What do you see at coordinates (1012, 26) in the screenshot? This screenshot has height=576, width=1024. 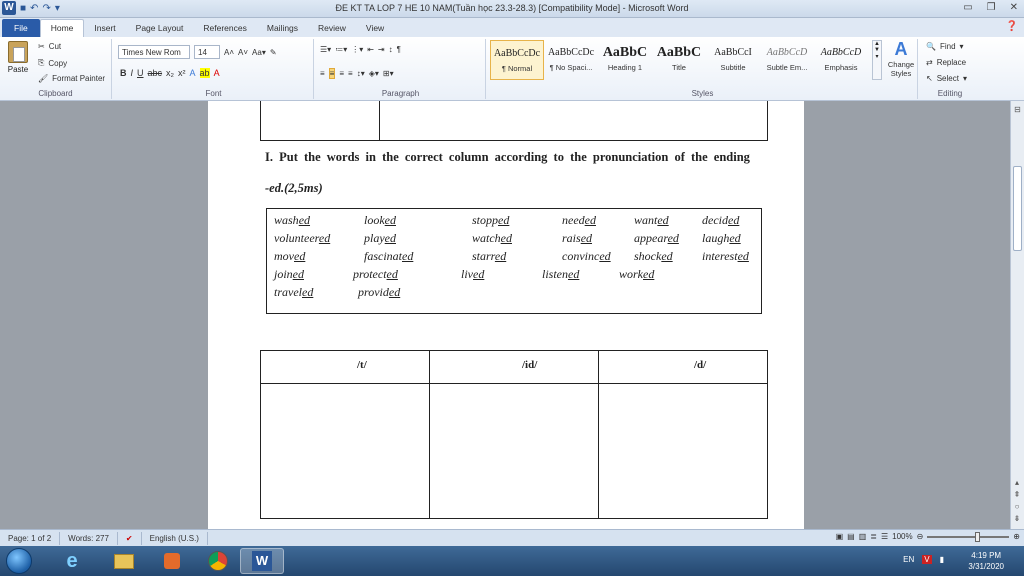 I see `help-icon: ❓` at bounding box center [1012, 26].